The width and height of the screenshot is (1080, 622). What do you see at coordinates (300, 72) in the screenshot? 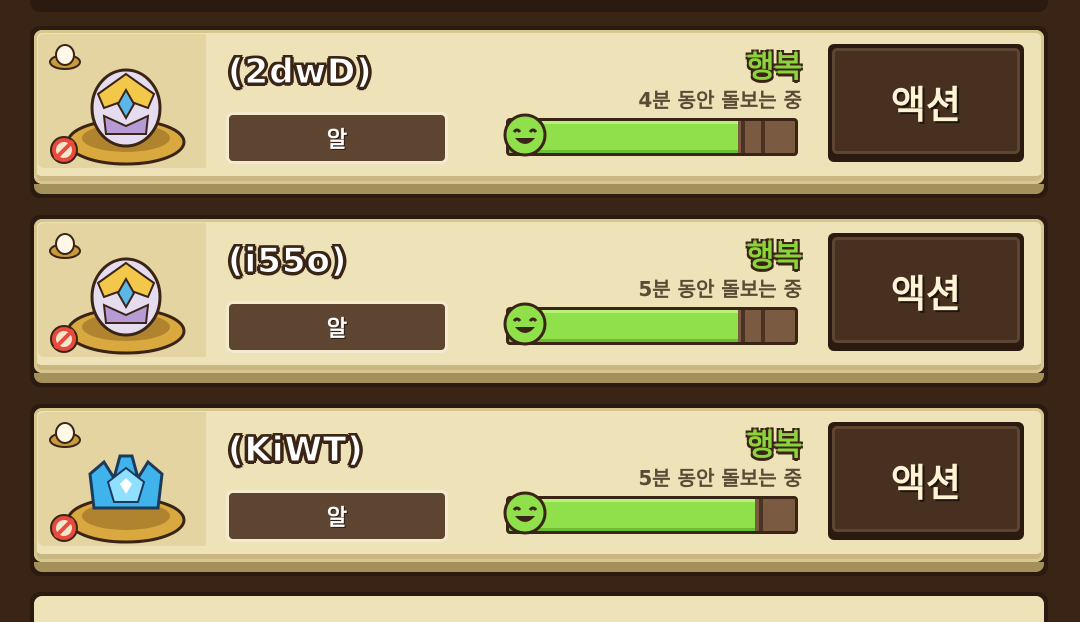
I see `pet-name: (2dwD)` at bounding box center [300, 72].